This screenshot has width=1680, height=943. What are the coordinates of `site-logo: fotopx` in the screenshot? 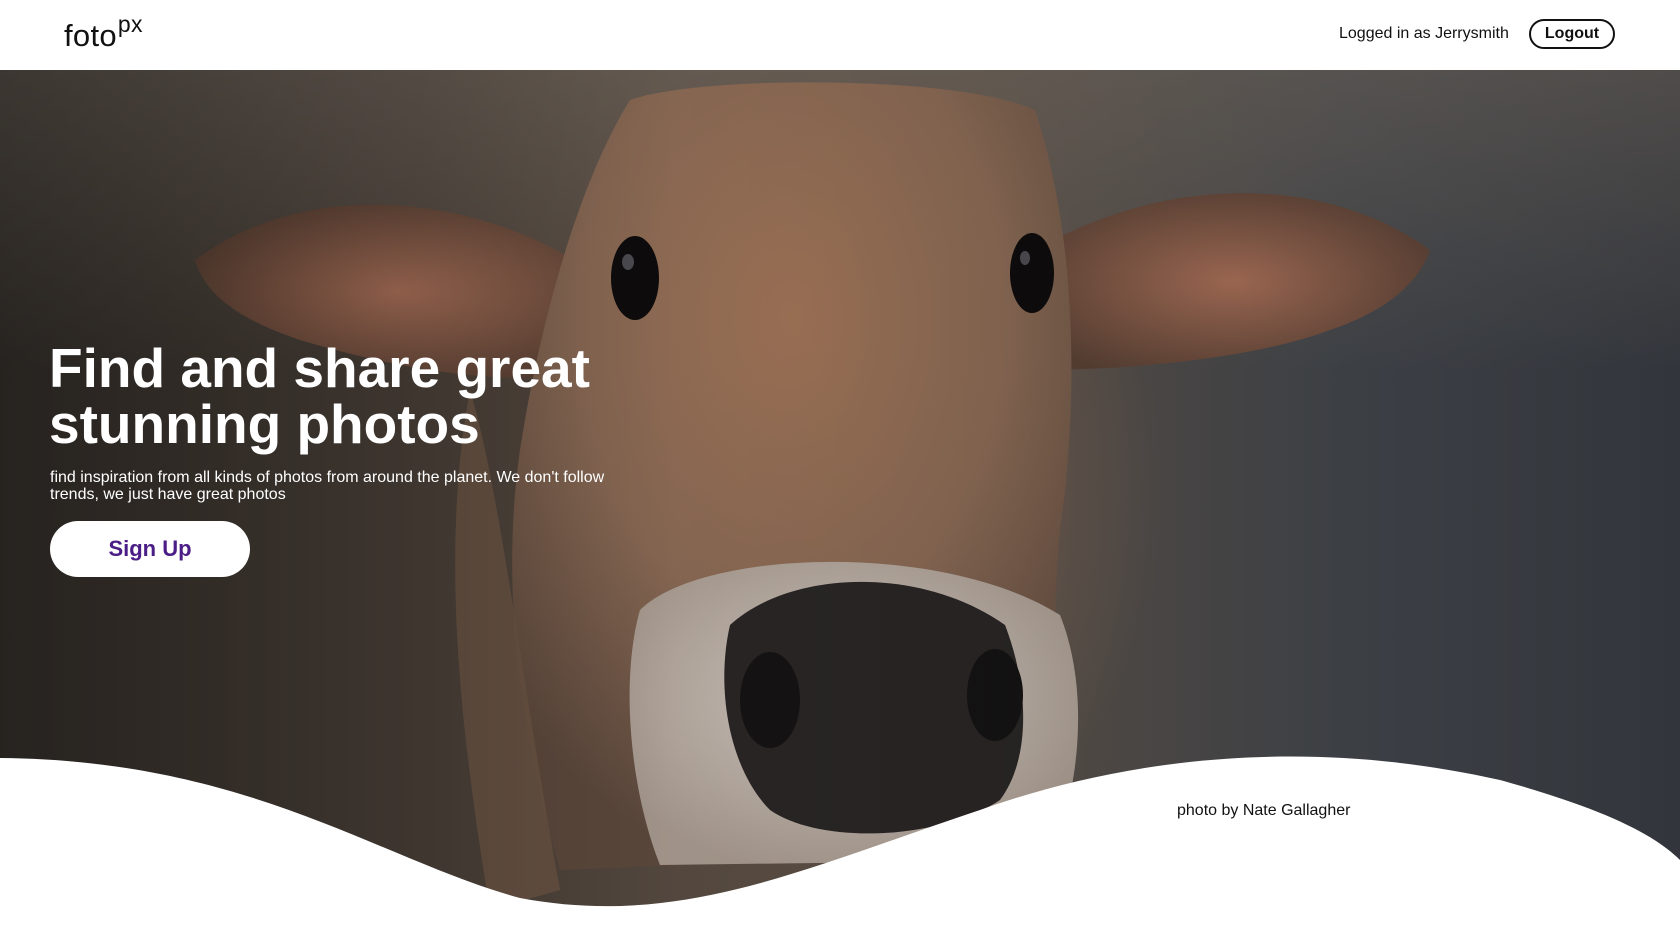 It's located at (103, 32).